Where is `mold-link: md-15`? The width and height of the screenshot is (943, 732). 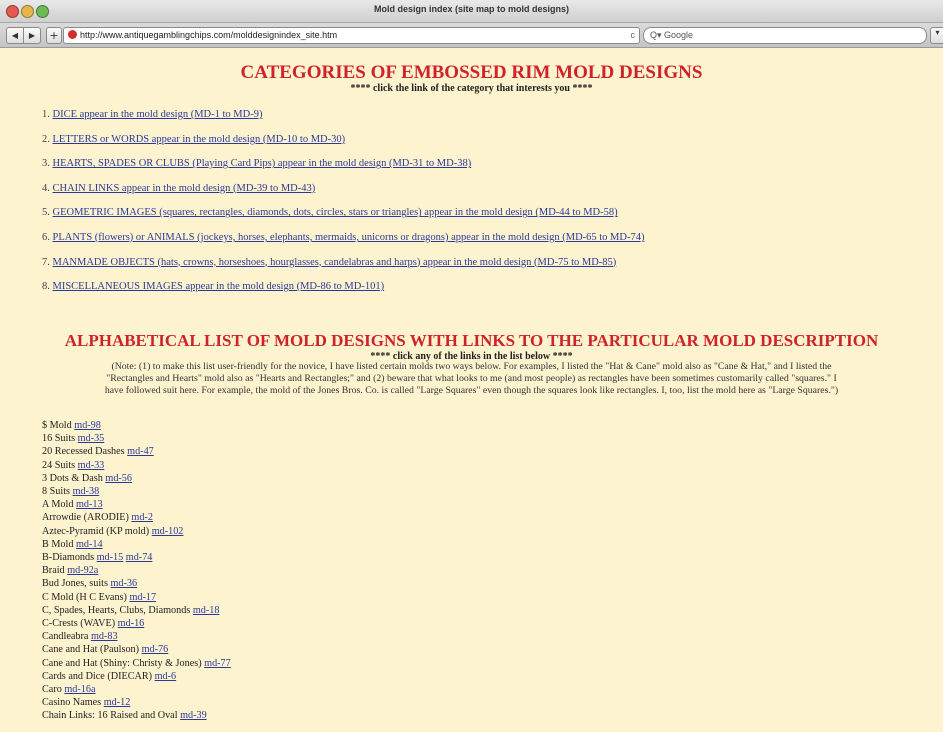
mold-link: md-15 is located at coordinates (110, 557).